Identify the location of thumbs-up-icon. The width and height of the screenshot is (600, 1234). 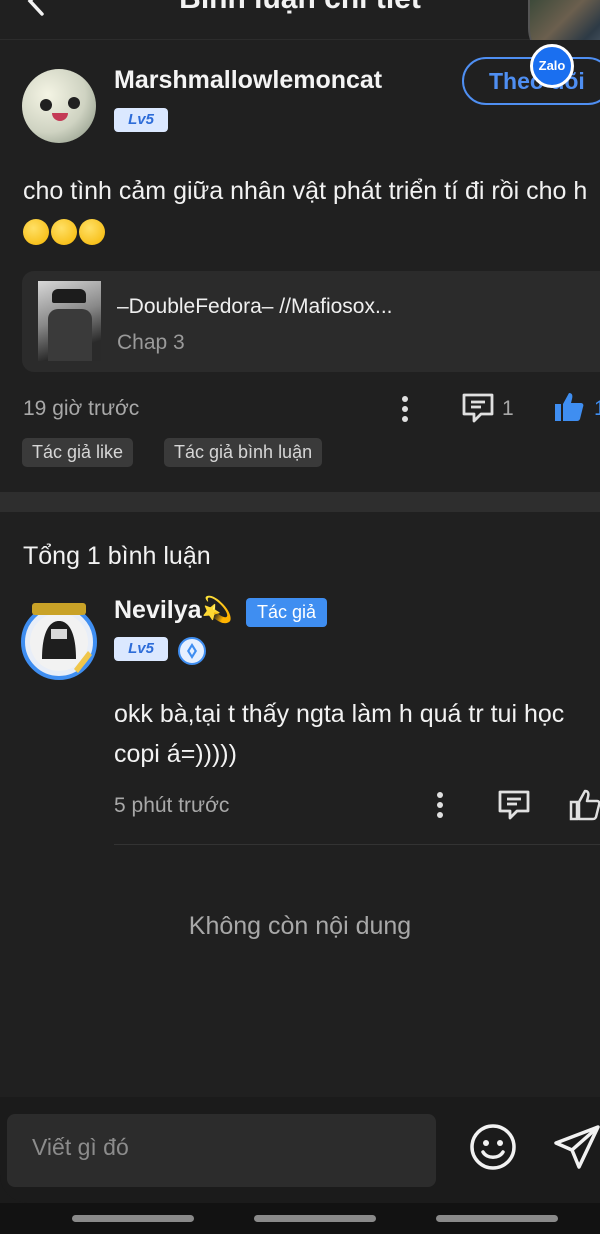
(569, 407).